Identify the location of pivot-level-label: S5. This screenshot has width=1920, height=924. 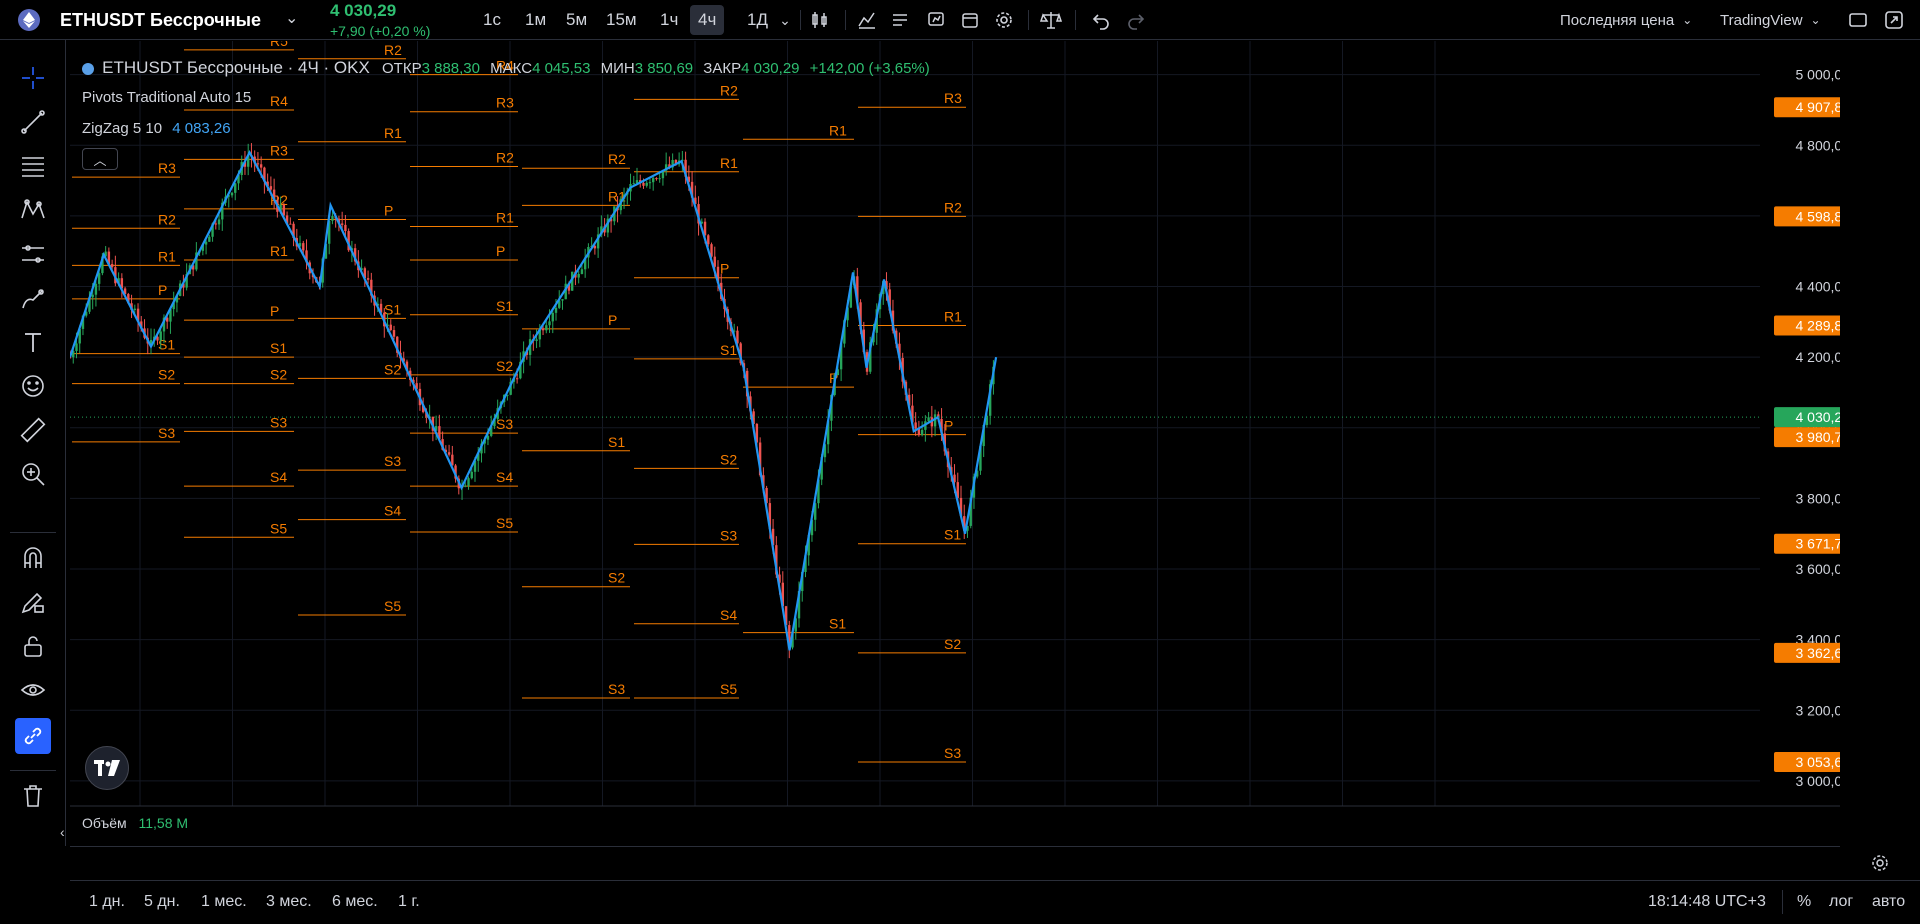
(728, 689).